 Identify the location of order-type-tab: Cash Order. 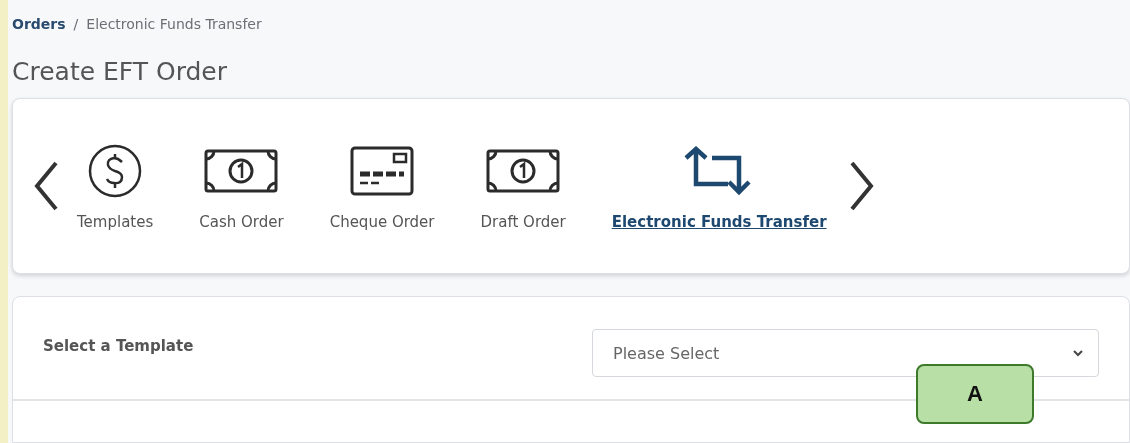
(241, 187).